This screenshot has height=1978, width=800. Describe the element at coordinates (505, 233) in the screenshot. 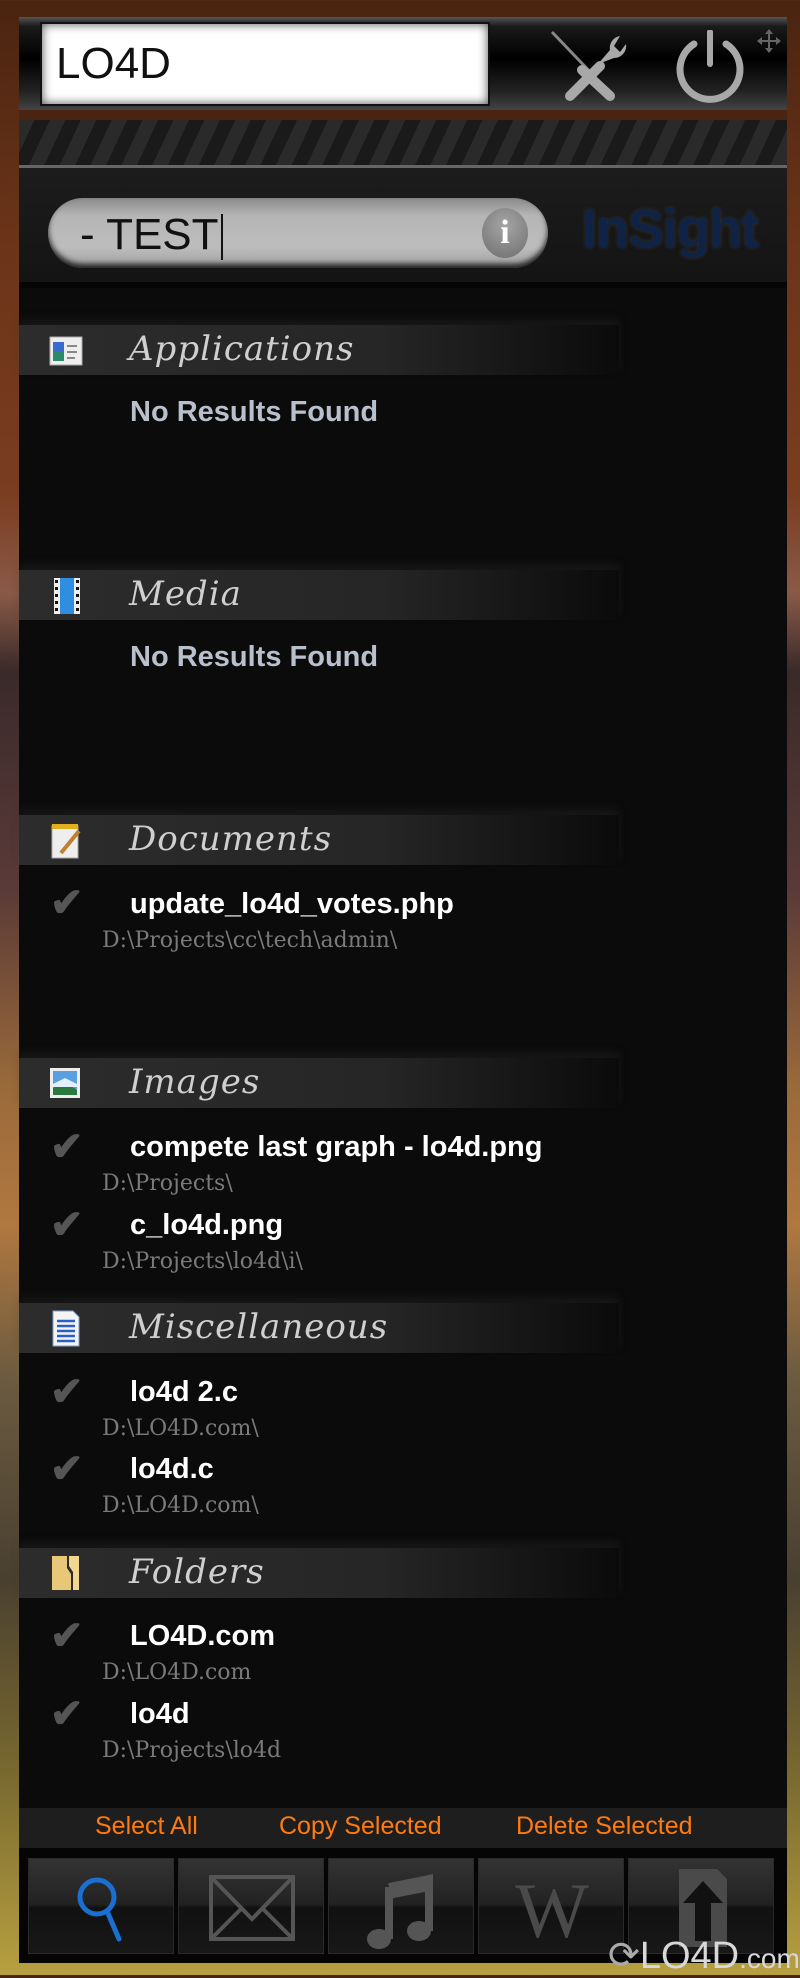

I see `info-icon: i` at that location.